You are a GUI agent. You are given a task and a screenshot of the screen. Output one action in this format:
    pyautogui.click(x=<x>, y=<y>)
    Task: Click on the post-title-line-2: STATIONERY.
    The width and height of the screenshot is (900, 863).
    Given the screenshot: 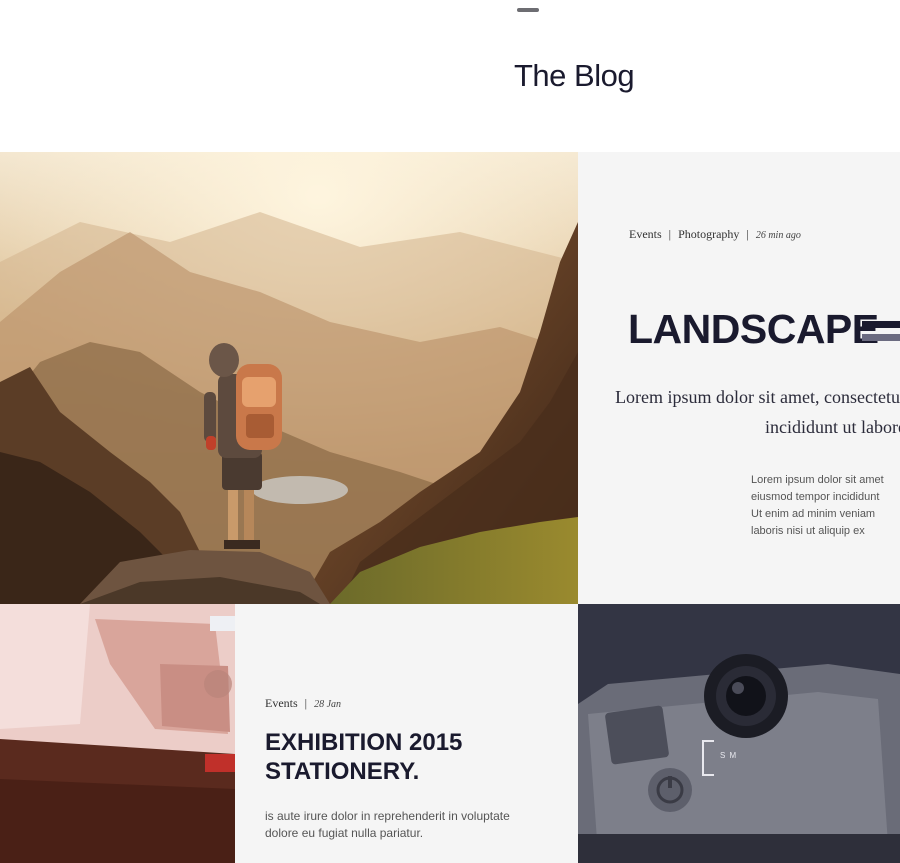 What is the action you would take?
    pyautogui.click(x=342, y=771)
    